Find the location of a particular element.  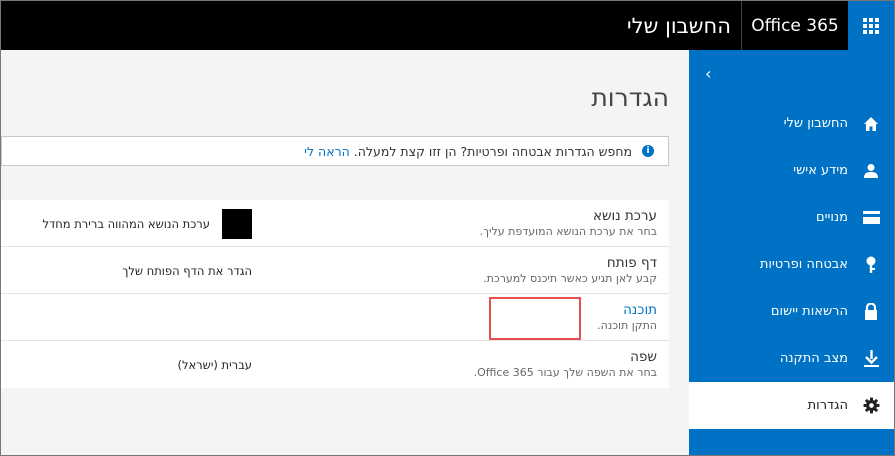

app-launcher-button is located at coordinates (871, 25).